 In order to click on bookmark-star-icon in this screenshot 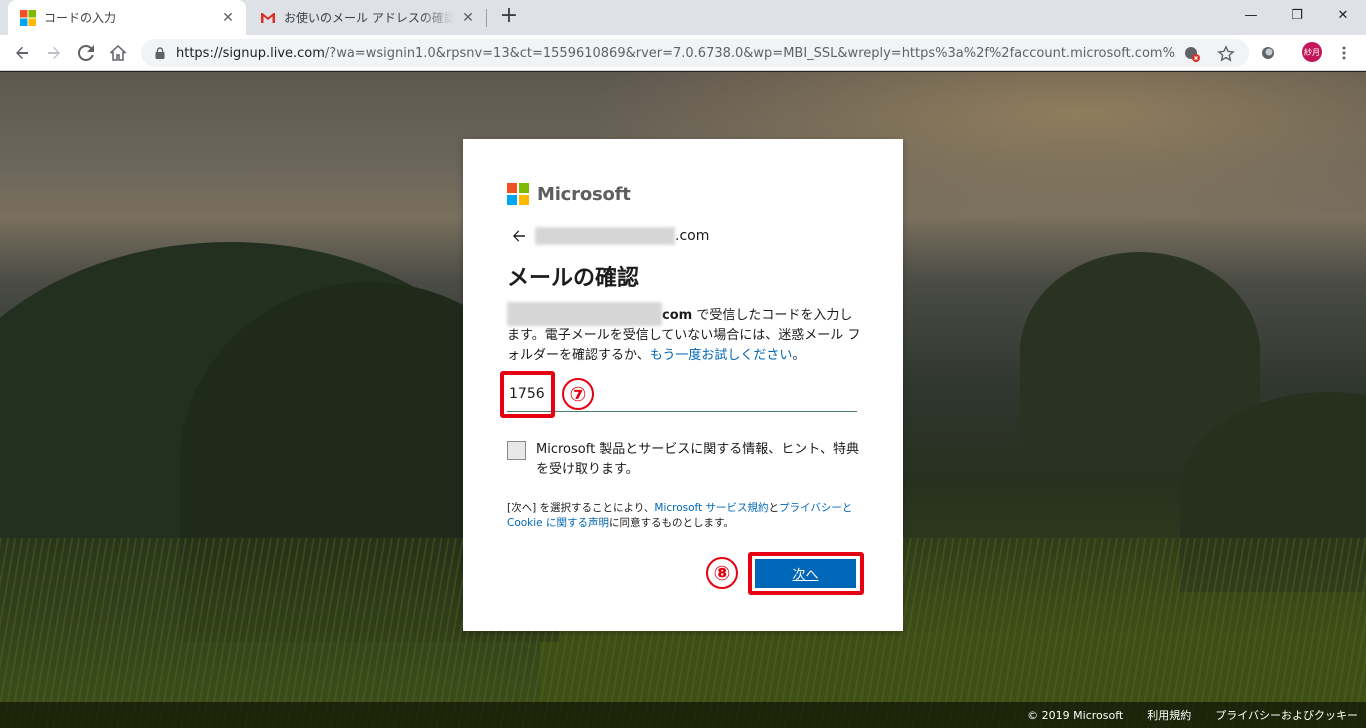, I will do `click(1226, 54)`.